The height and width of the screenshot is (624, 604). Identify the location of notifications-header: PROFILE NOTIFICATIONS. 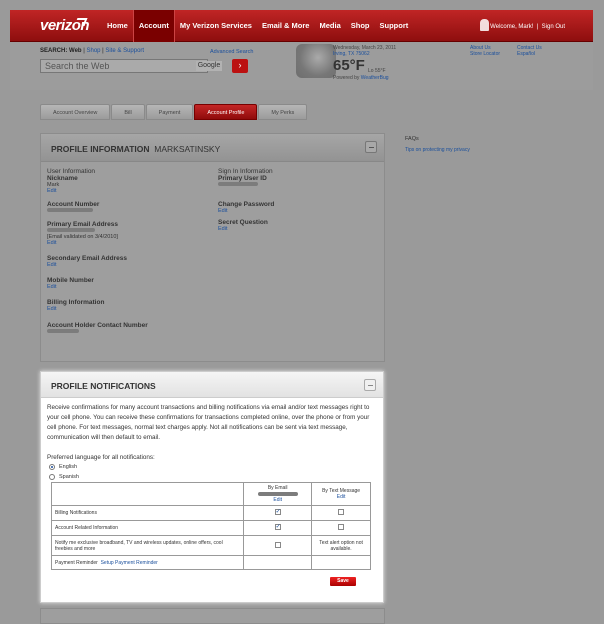
(212, 385).